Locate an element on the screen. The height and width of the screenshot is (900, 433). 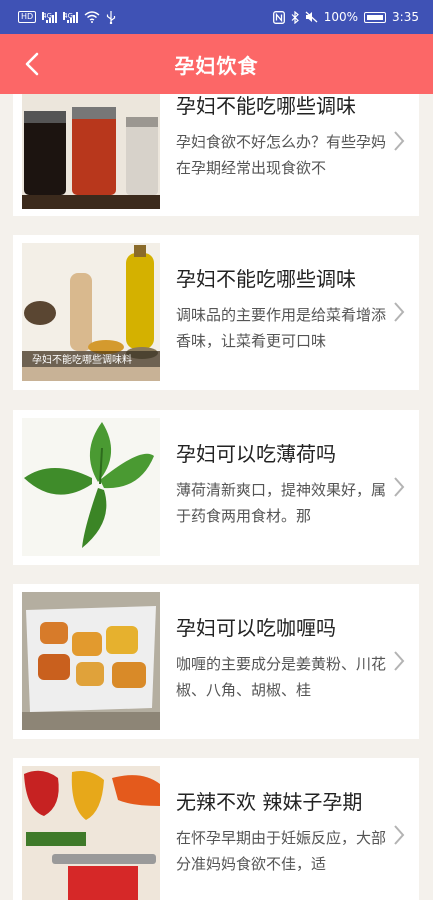
chevron-left-icon is located at coordinates (32, 64).